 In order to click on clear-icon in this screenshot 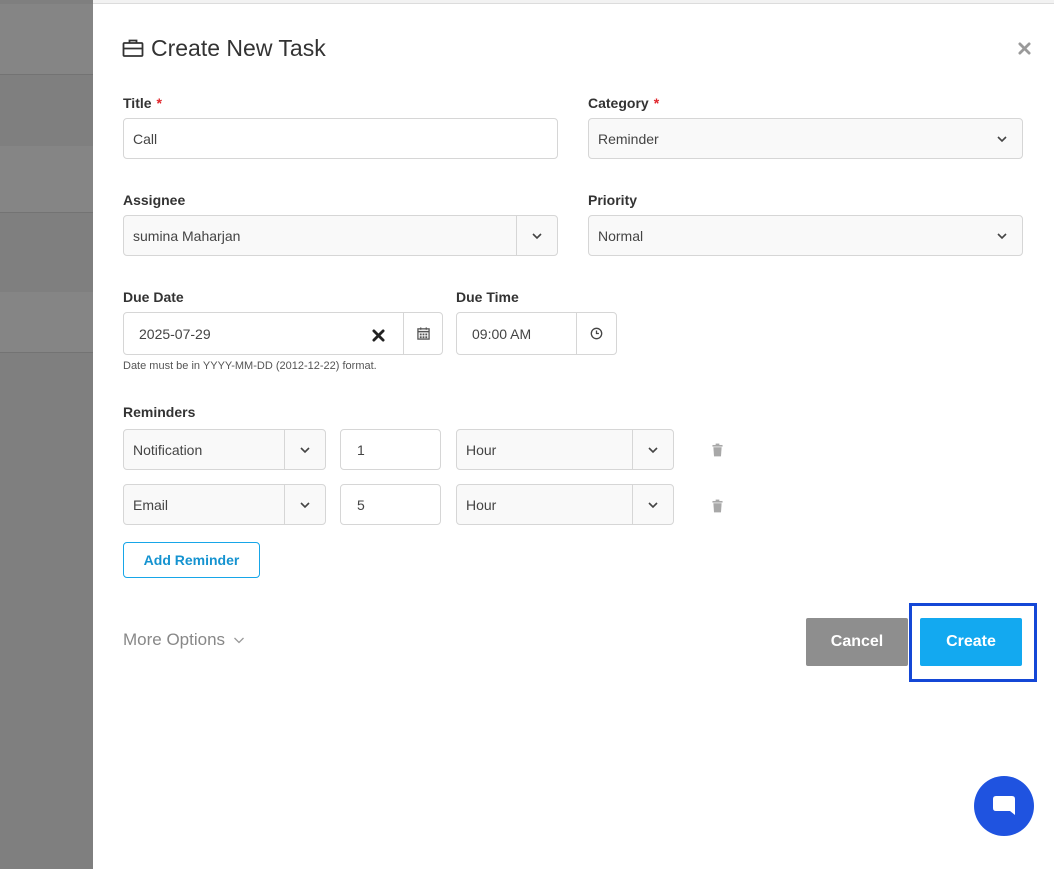, I will do `click(378, 335)`.